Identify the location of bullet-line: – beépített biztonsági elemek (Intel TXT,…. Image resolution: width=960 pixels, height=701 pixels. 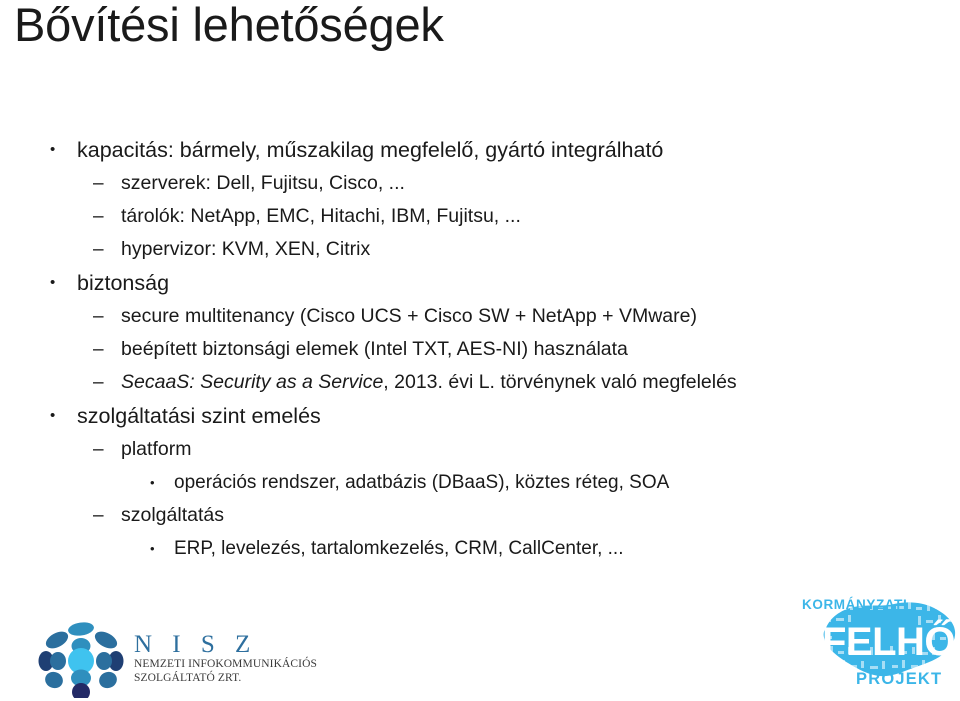
(470, 349).